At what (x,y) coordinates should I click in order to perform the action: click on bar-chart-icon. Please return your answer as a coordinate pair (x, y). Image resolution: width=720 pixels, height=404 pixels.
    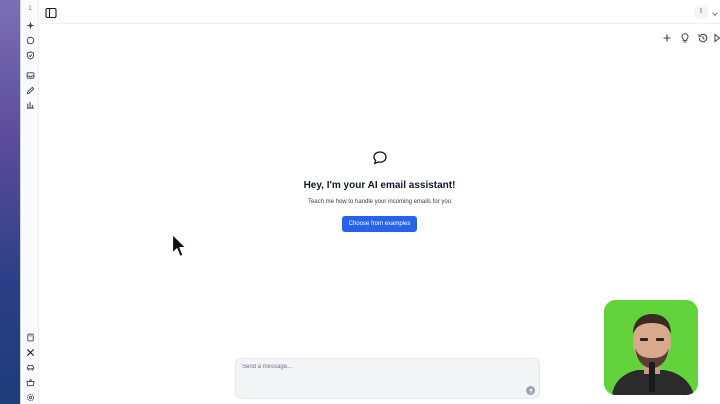
    Looking at the image, I should click on (30, 104).